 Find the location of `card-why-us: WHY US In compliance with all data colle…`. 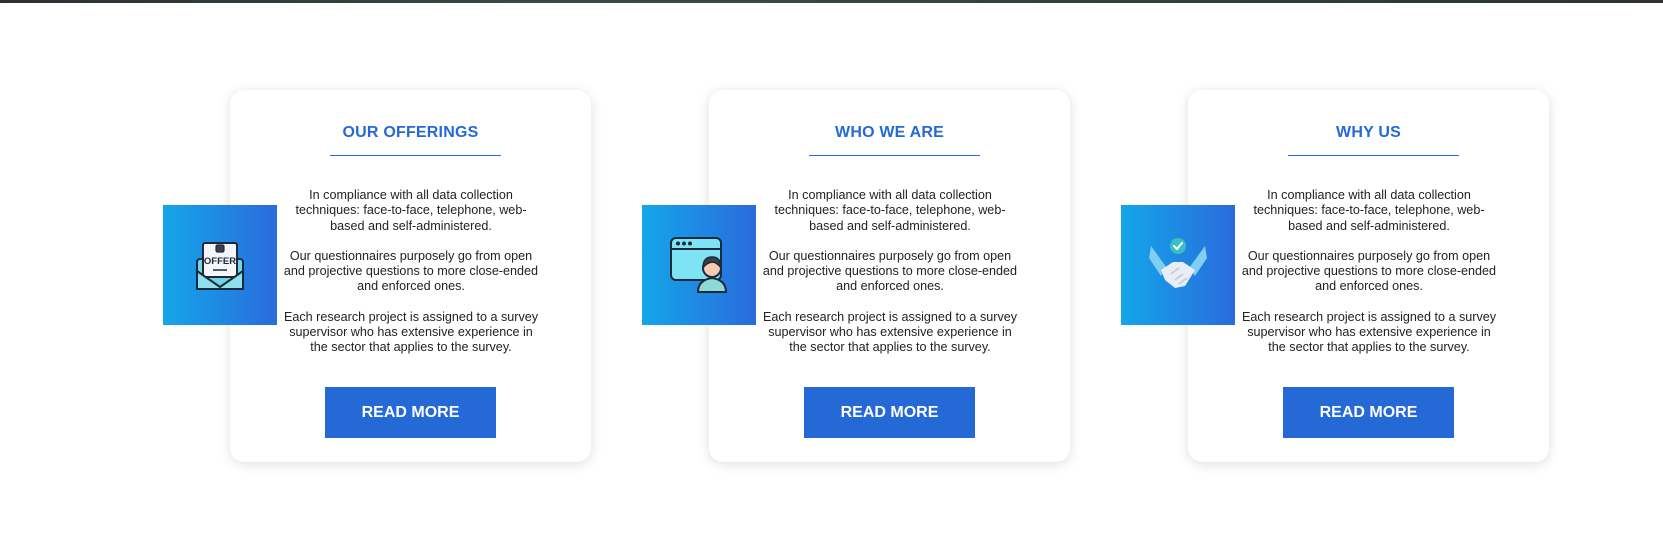

card-why-us: WHY US In compliance with all data colle… is located at coordinates (1368, 276).